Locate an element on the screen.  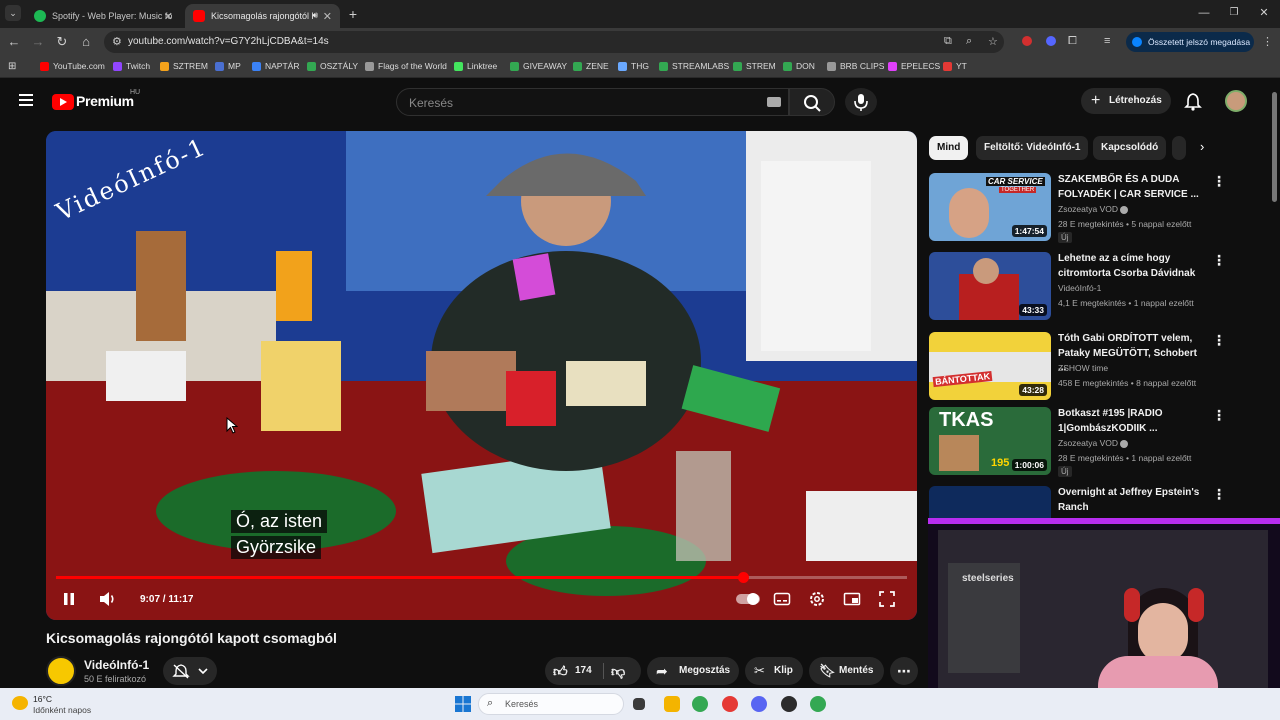
tab-spotify: Spotify - Web Player: Music for ✕ is located at coordinates (103, 16).